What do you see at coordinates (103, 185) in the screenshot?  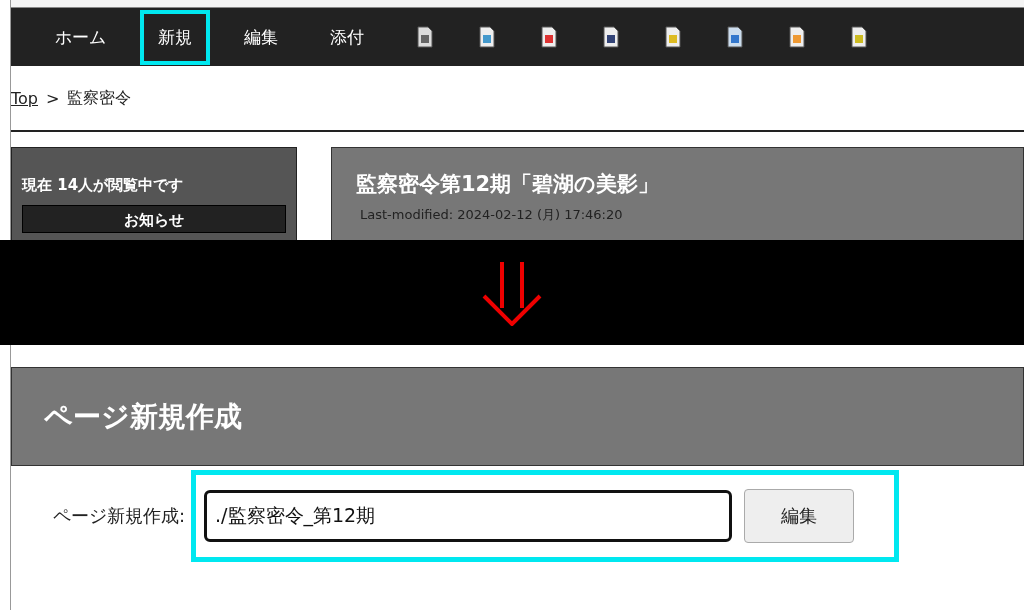 I see `visitor-count: 現在 14人が閲覧中です` at bounding box center [103, 185].